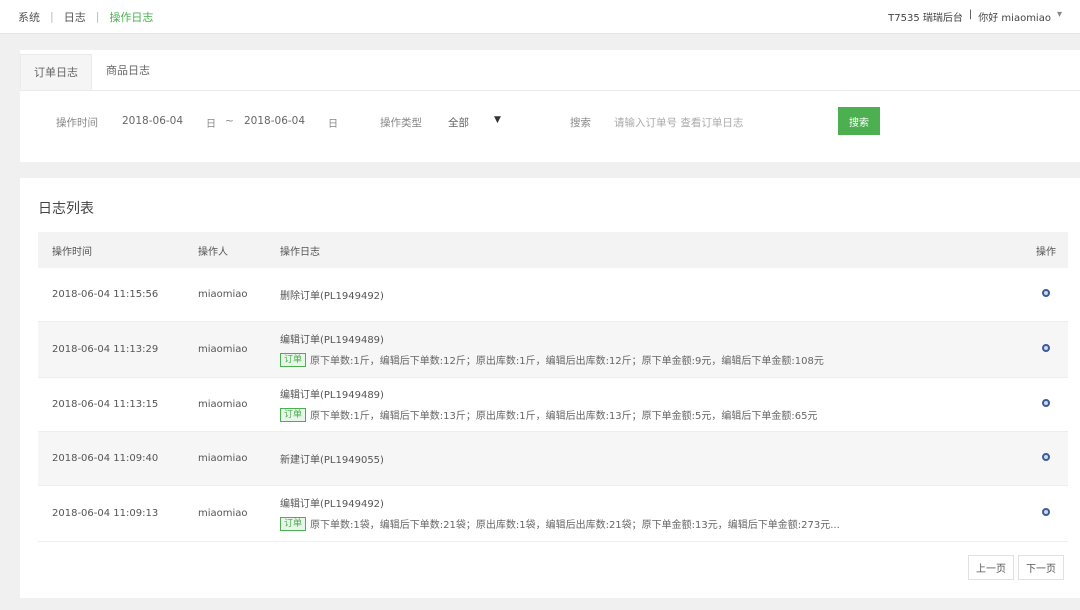 The width and height of the screenshot is (1080, 610). I want to click on user-info: T7535 瑞瑞后台 | 你好 miaomiao ▾, so click(975, 16).